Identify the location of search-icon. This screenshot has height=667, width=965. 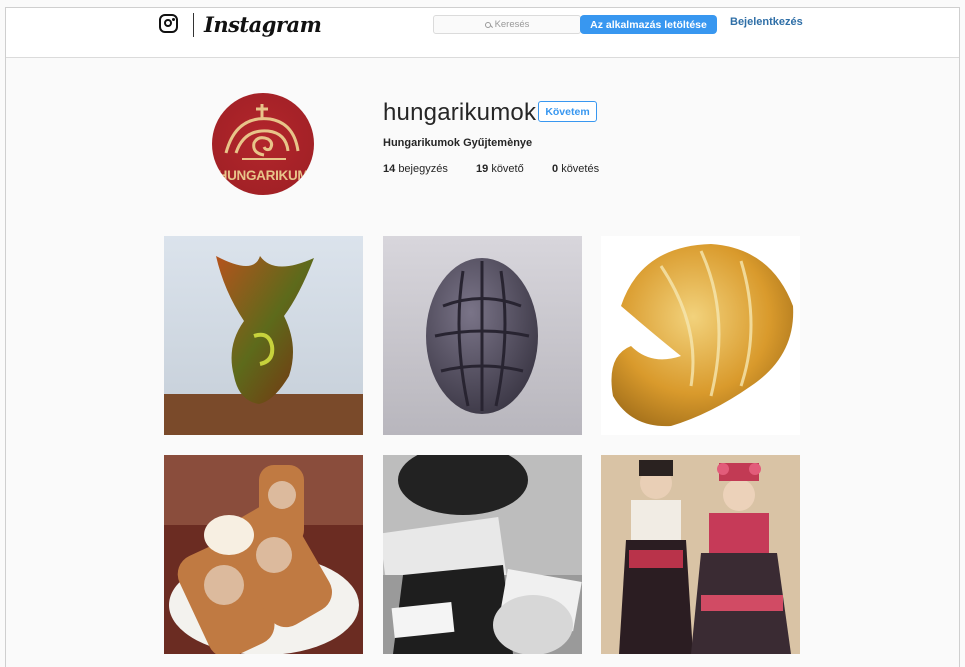
(487, 24).